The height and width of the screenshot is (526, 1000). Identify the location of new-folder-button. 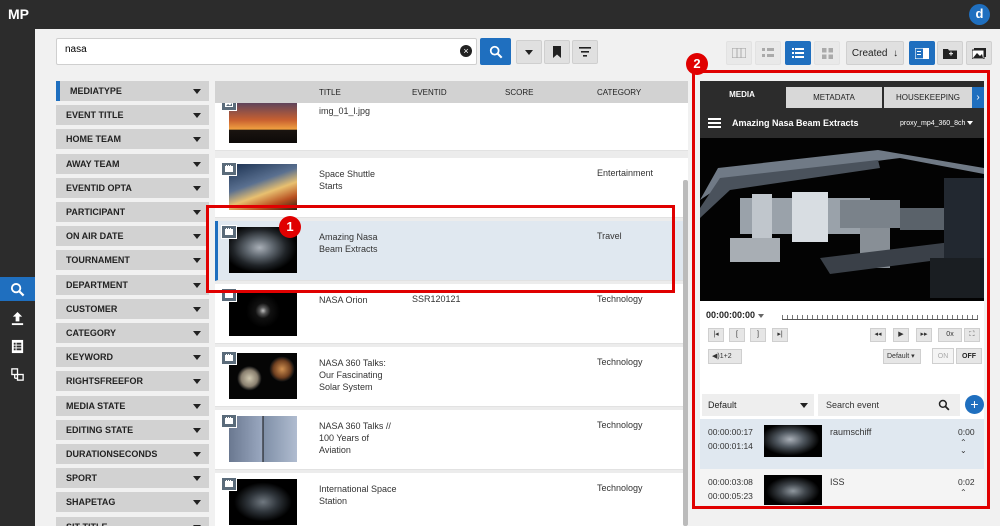
(950, 53).